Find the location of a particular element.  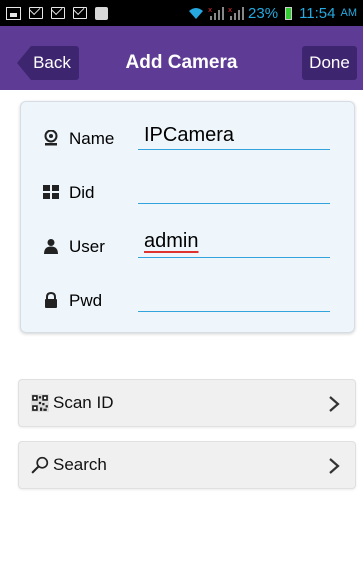

form-row-did: Did is located at coordinates (187, 192).